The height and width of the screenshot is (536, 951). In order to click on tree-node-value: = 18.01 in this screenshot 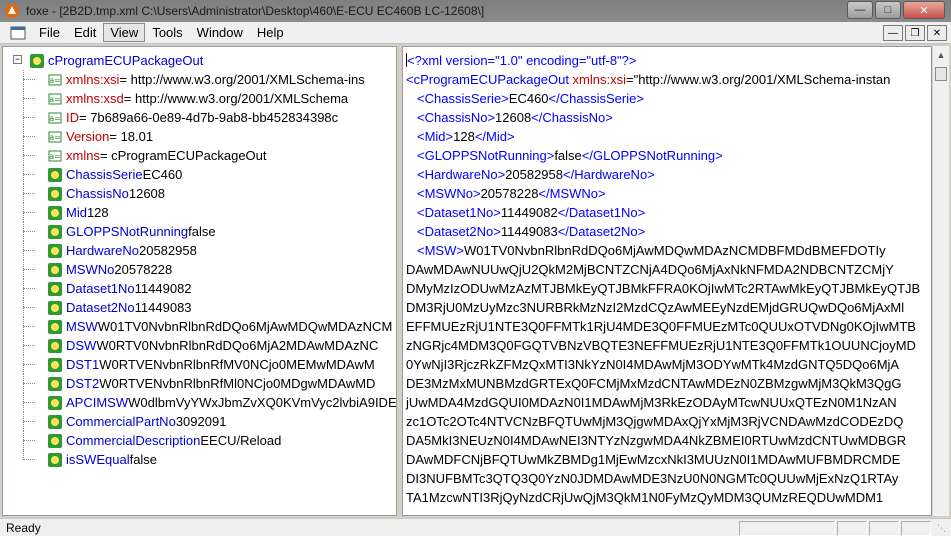, I will do `click(131, 136)`.